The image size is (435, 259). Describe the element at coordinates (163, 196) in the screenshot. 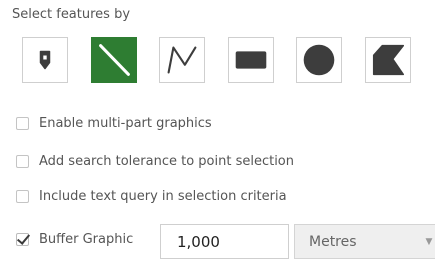

I see `text-query-label: Include text query in selection criteria` at that location.